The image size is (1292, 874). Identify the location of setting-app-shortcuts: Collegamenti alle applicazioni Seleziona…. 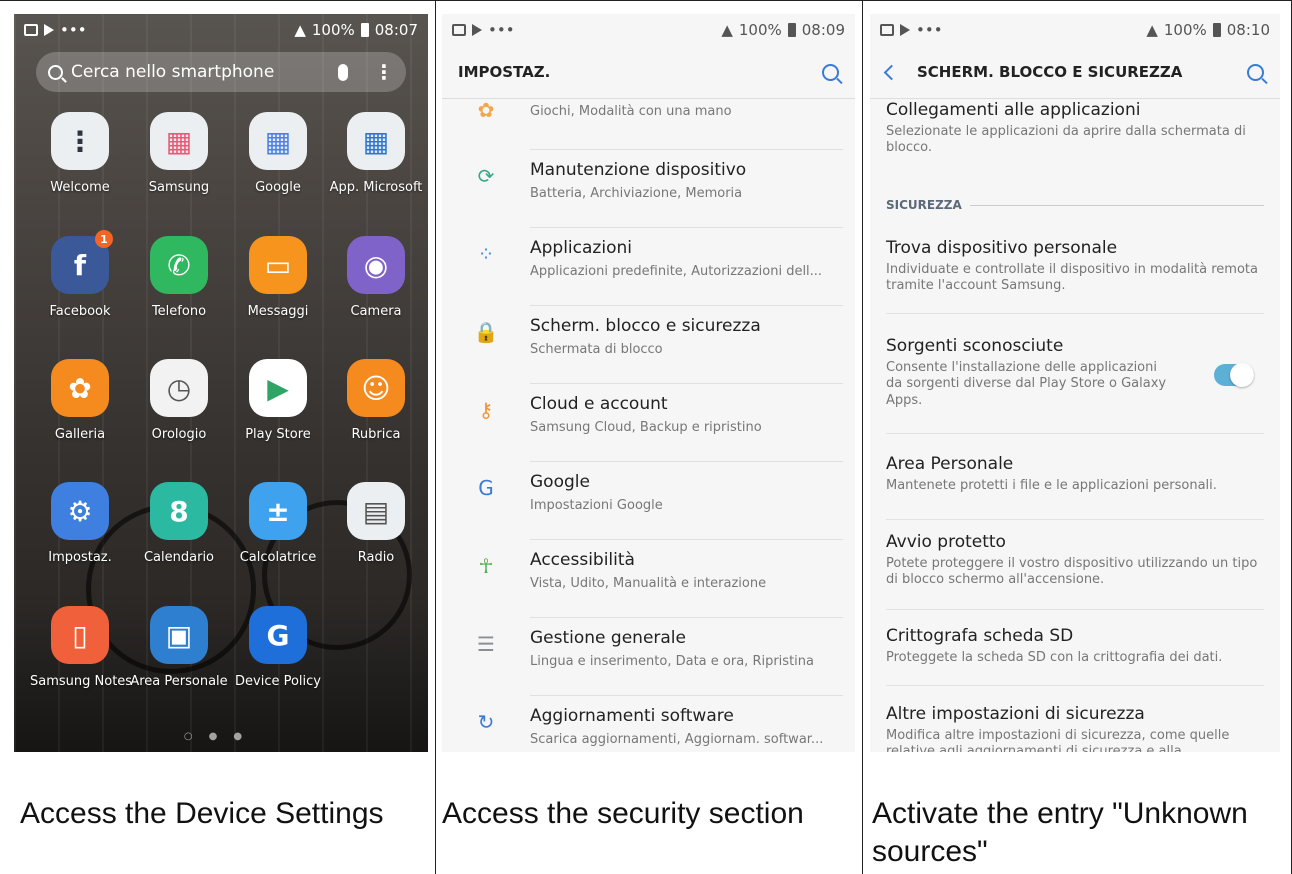
(1075, 140).